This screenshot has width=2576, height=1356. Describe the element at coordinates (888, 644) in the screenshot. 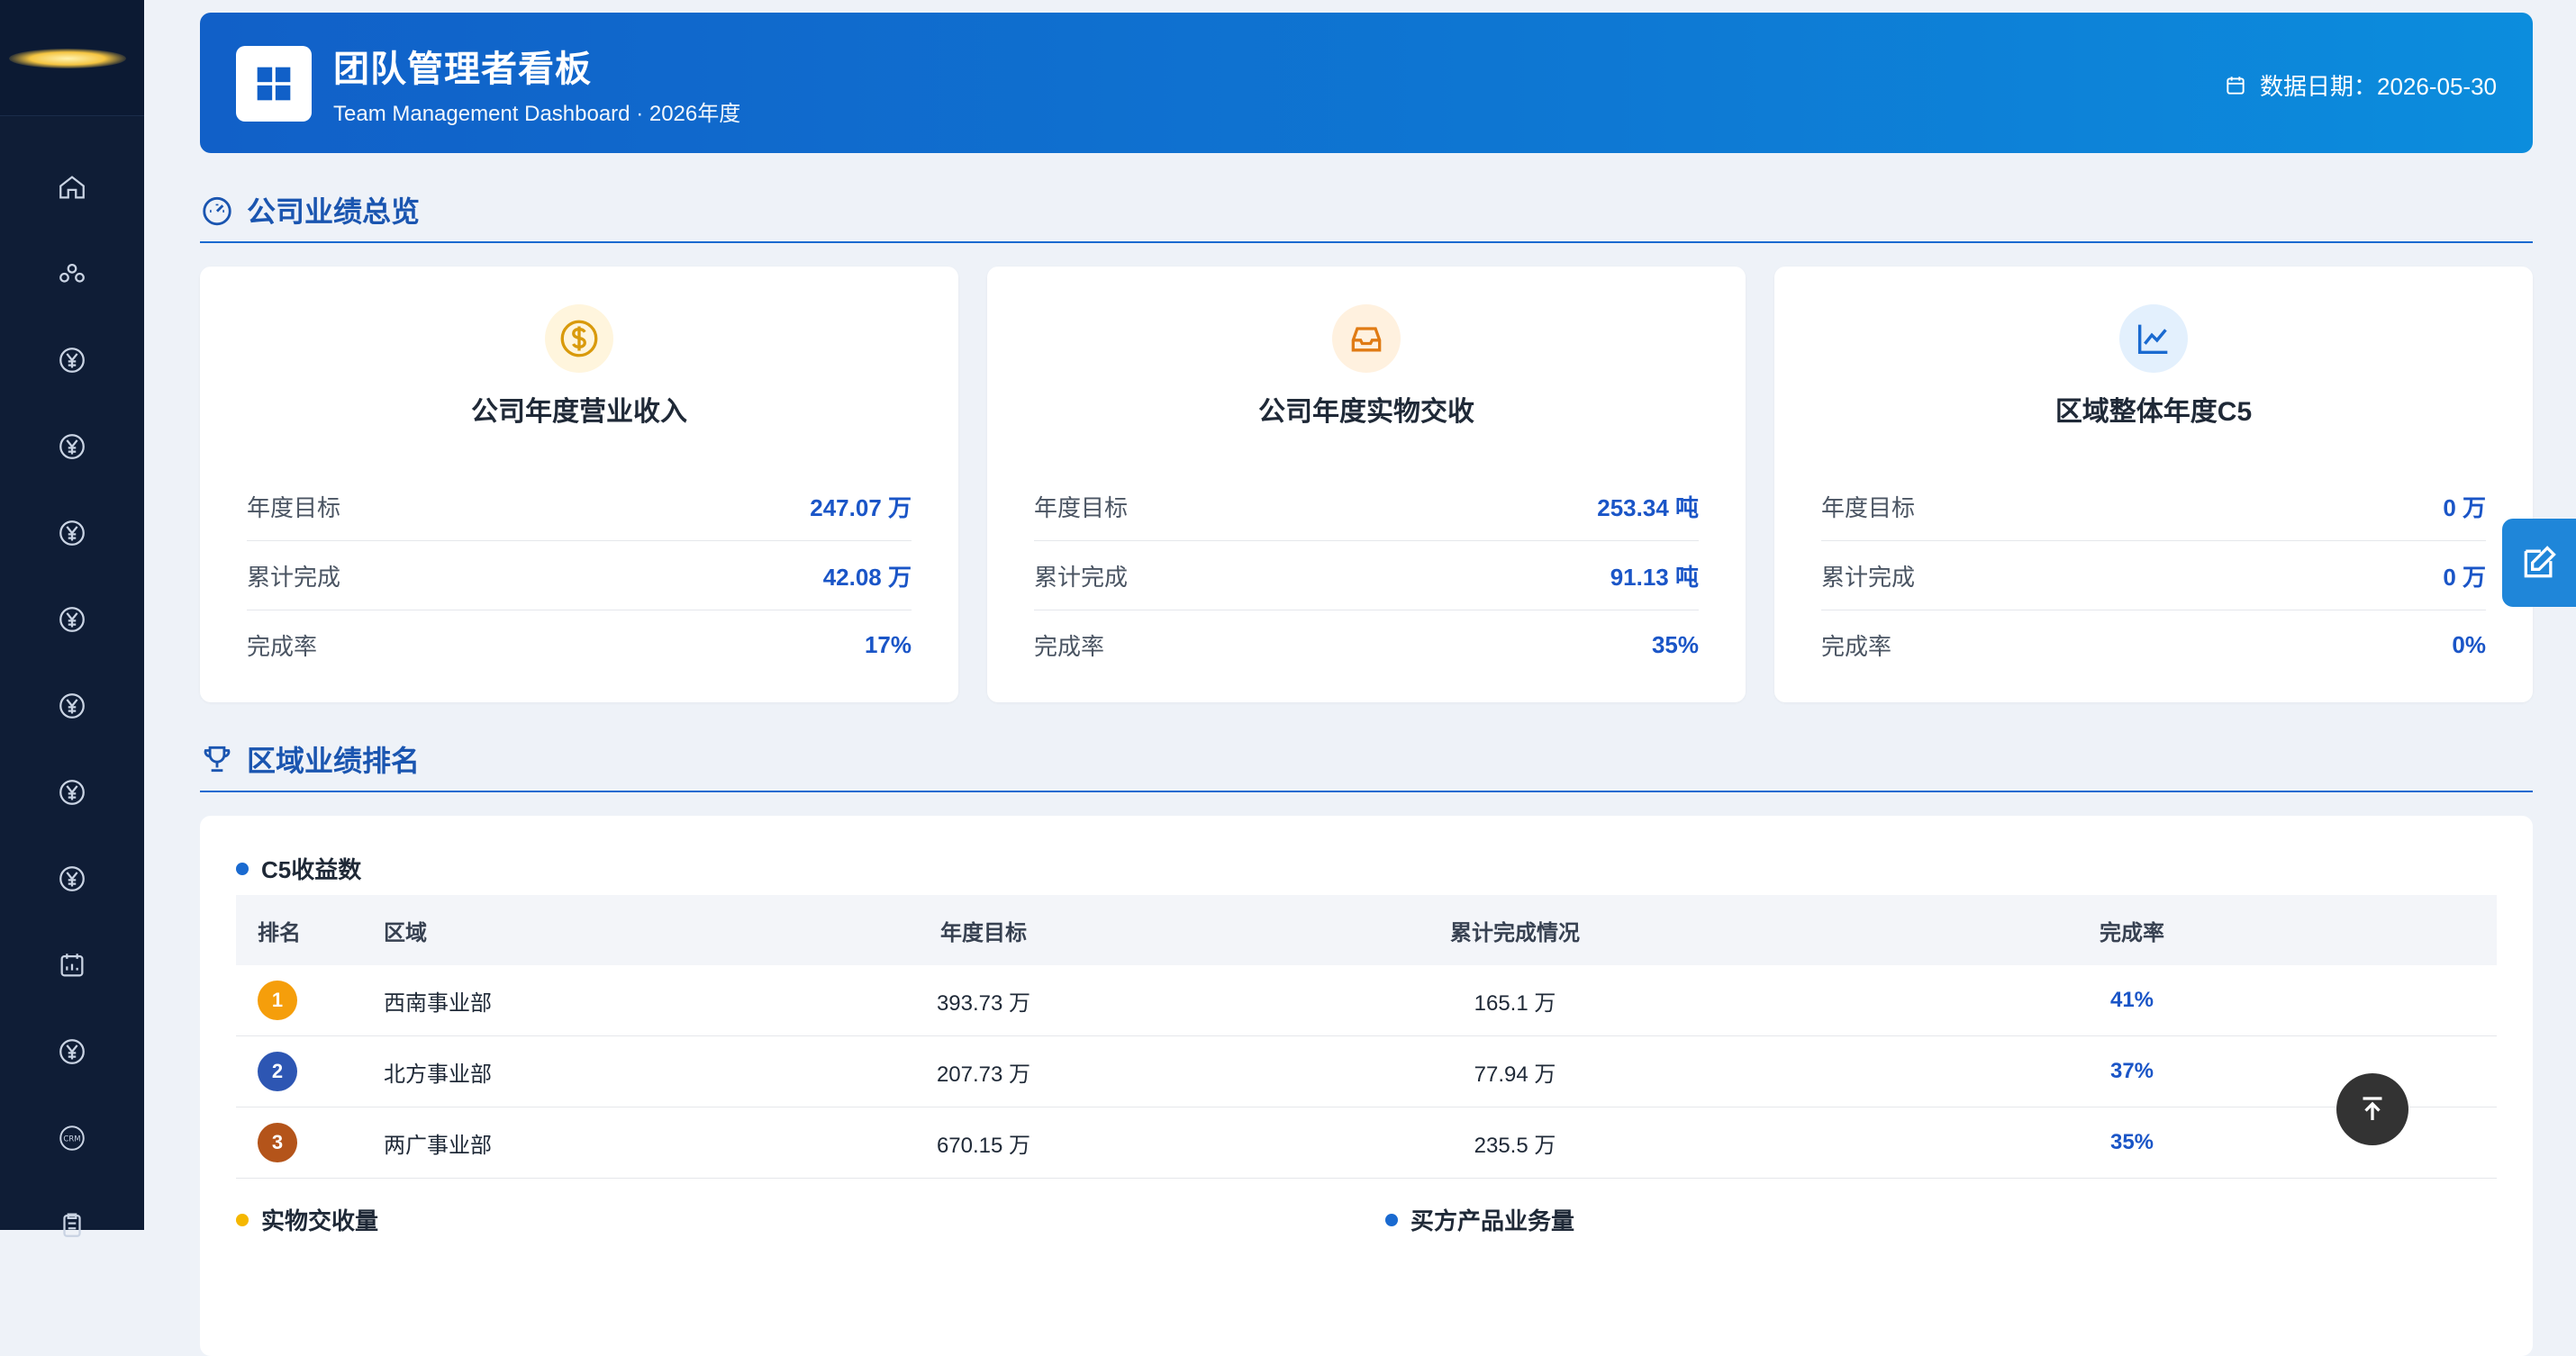

I see `row-value: 17%` at that location.